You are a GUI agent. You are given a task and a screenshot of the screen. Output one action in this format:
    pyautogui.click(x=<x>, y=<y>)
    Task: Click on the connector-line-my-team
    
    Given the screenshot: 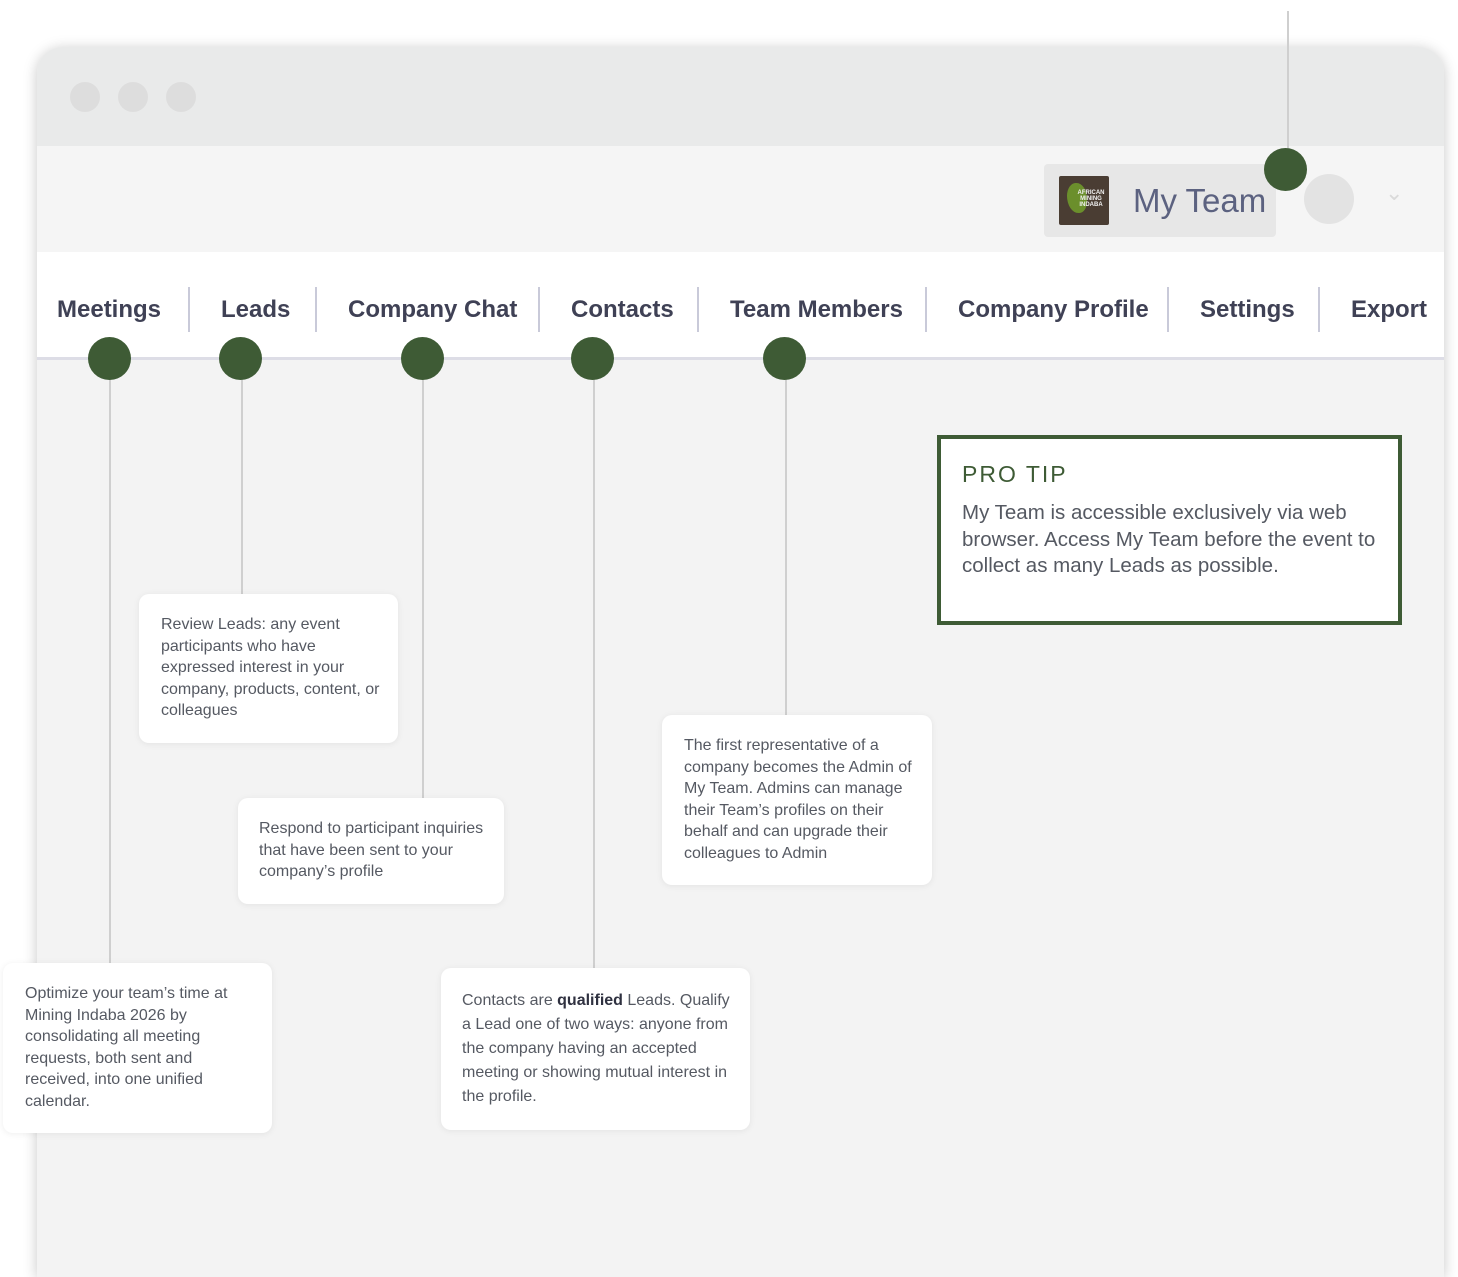 What is the action you would take?
    pyautogui.click(x=1288, y=86)
    